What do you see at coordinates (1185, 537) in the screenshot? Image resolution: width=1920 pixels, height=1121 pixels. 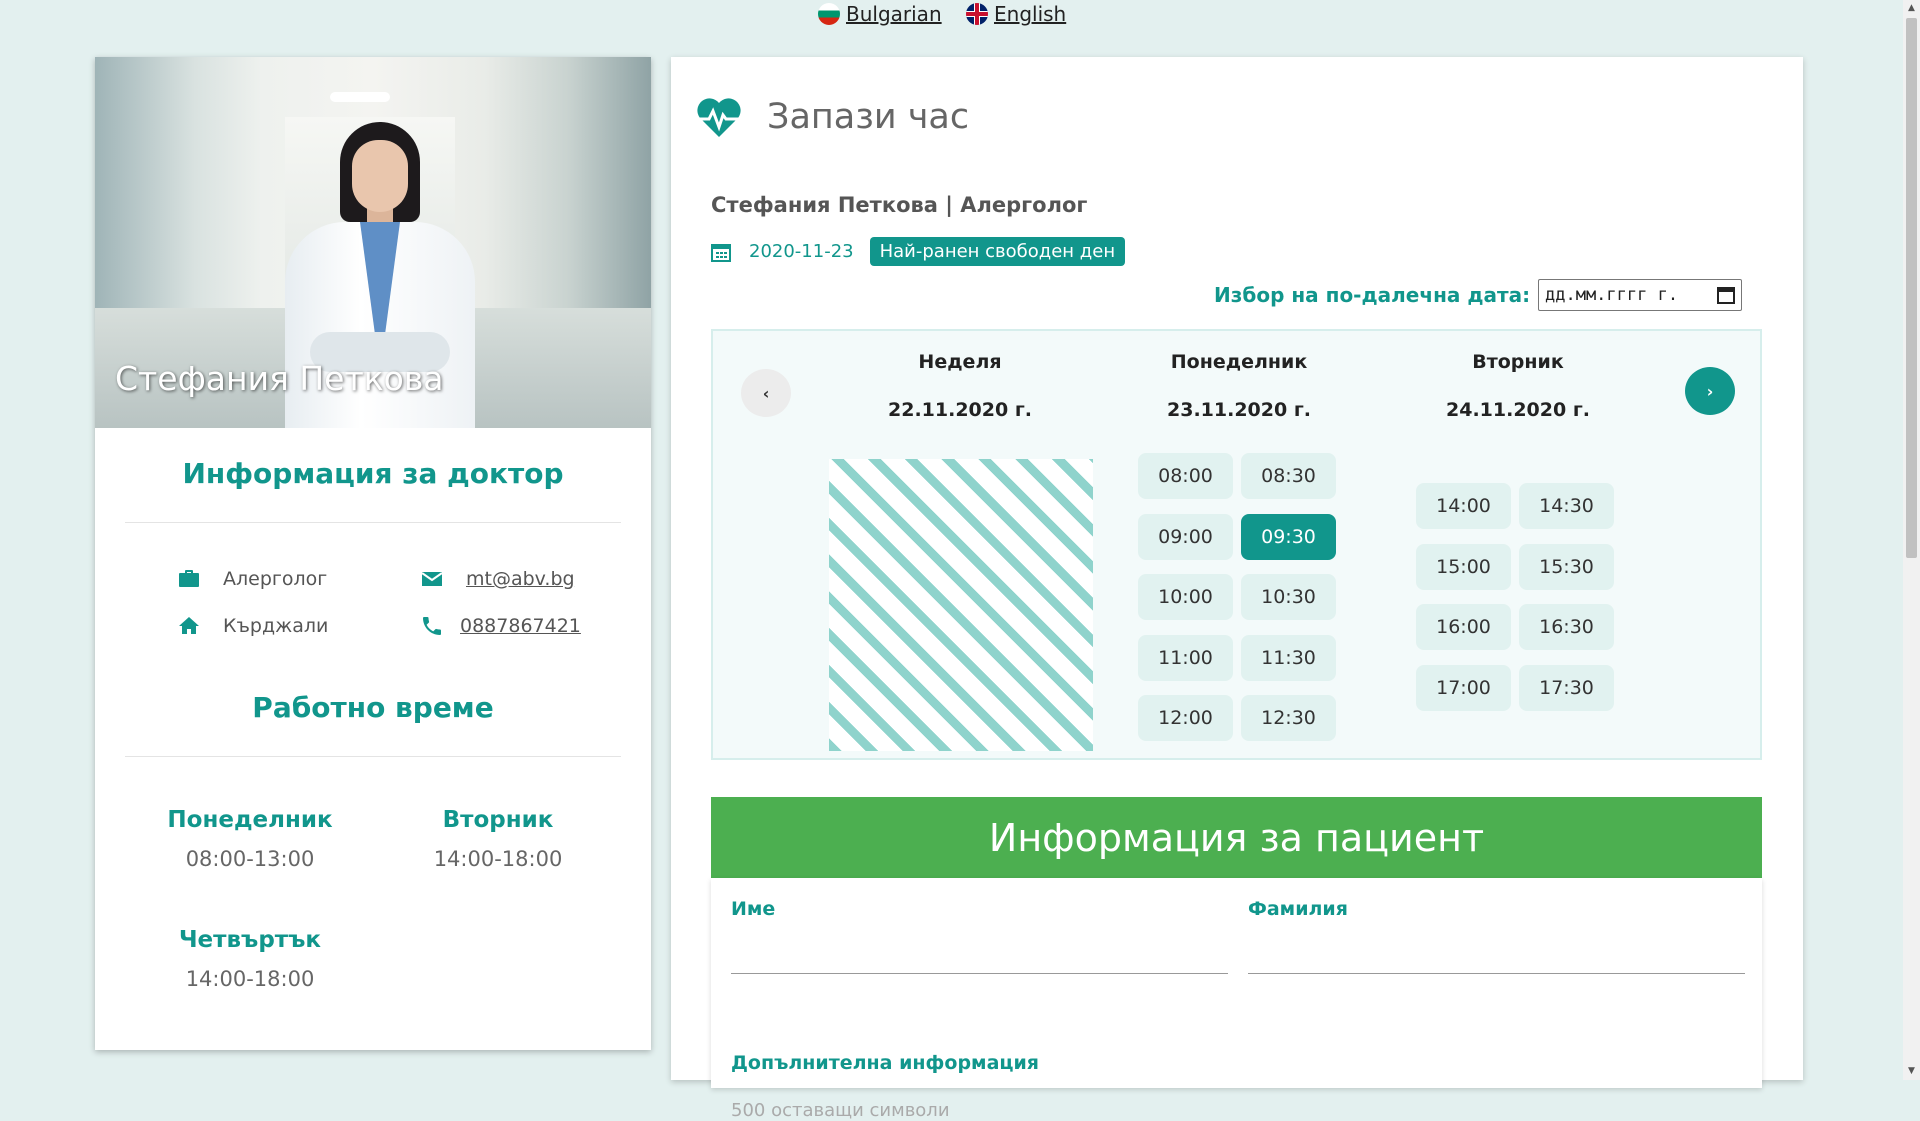 I see `time-slot: 09:00` at bounding box center [1185, 537].